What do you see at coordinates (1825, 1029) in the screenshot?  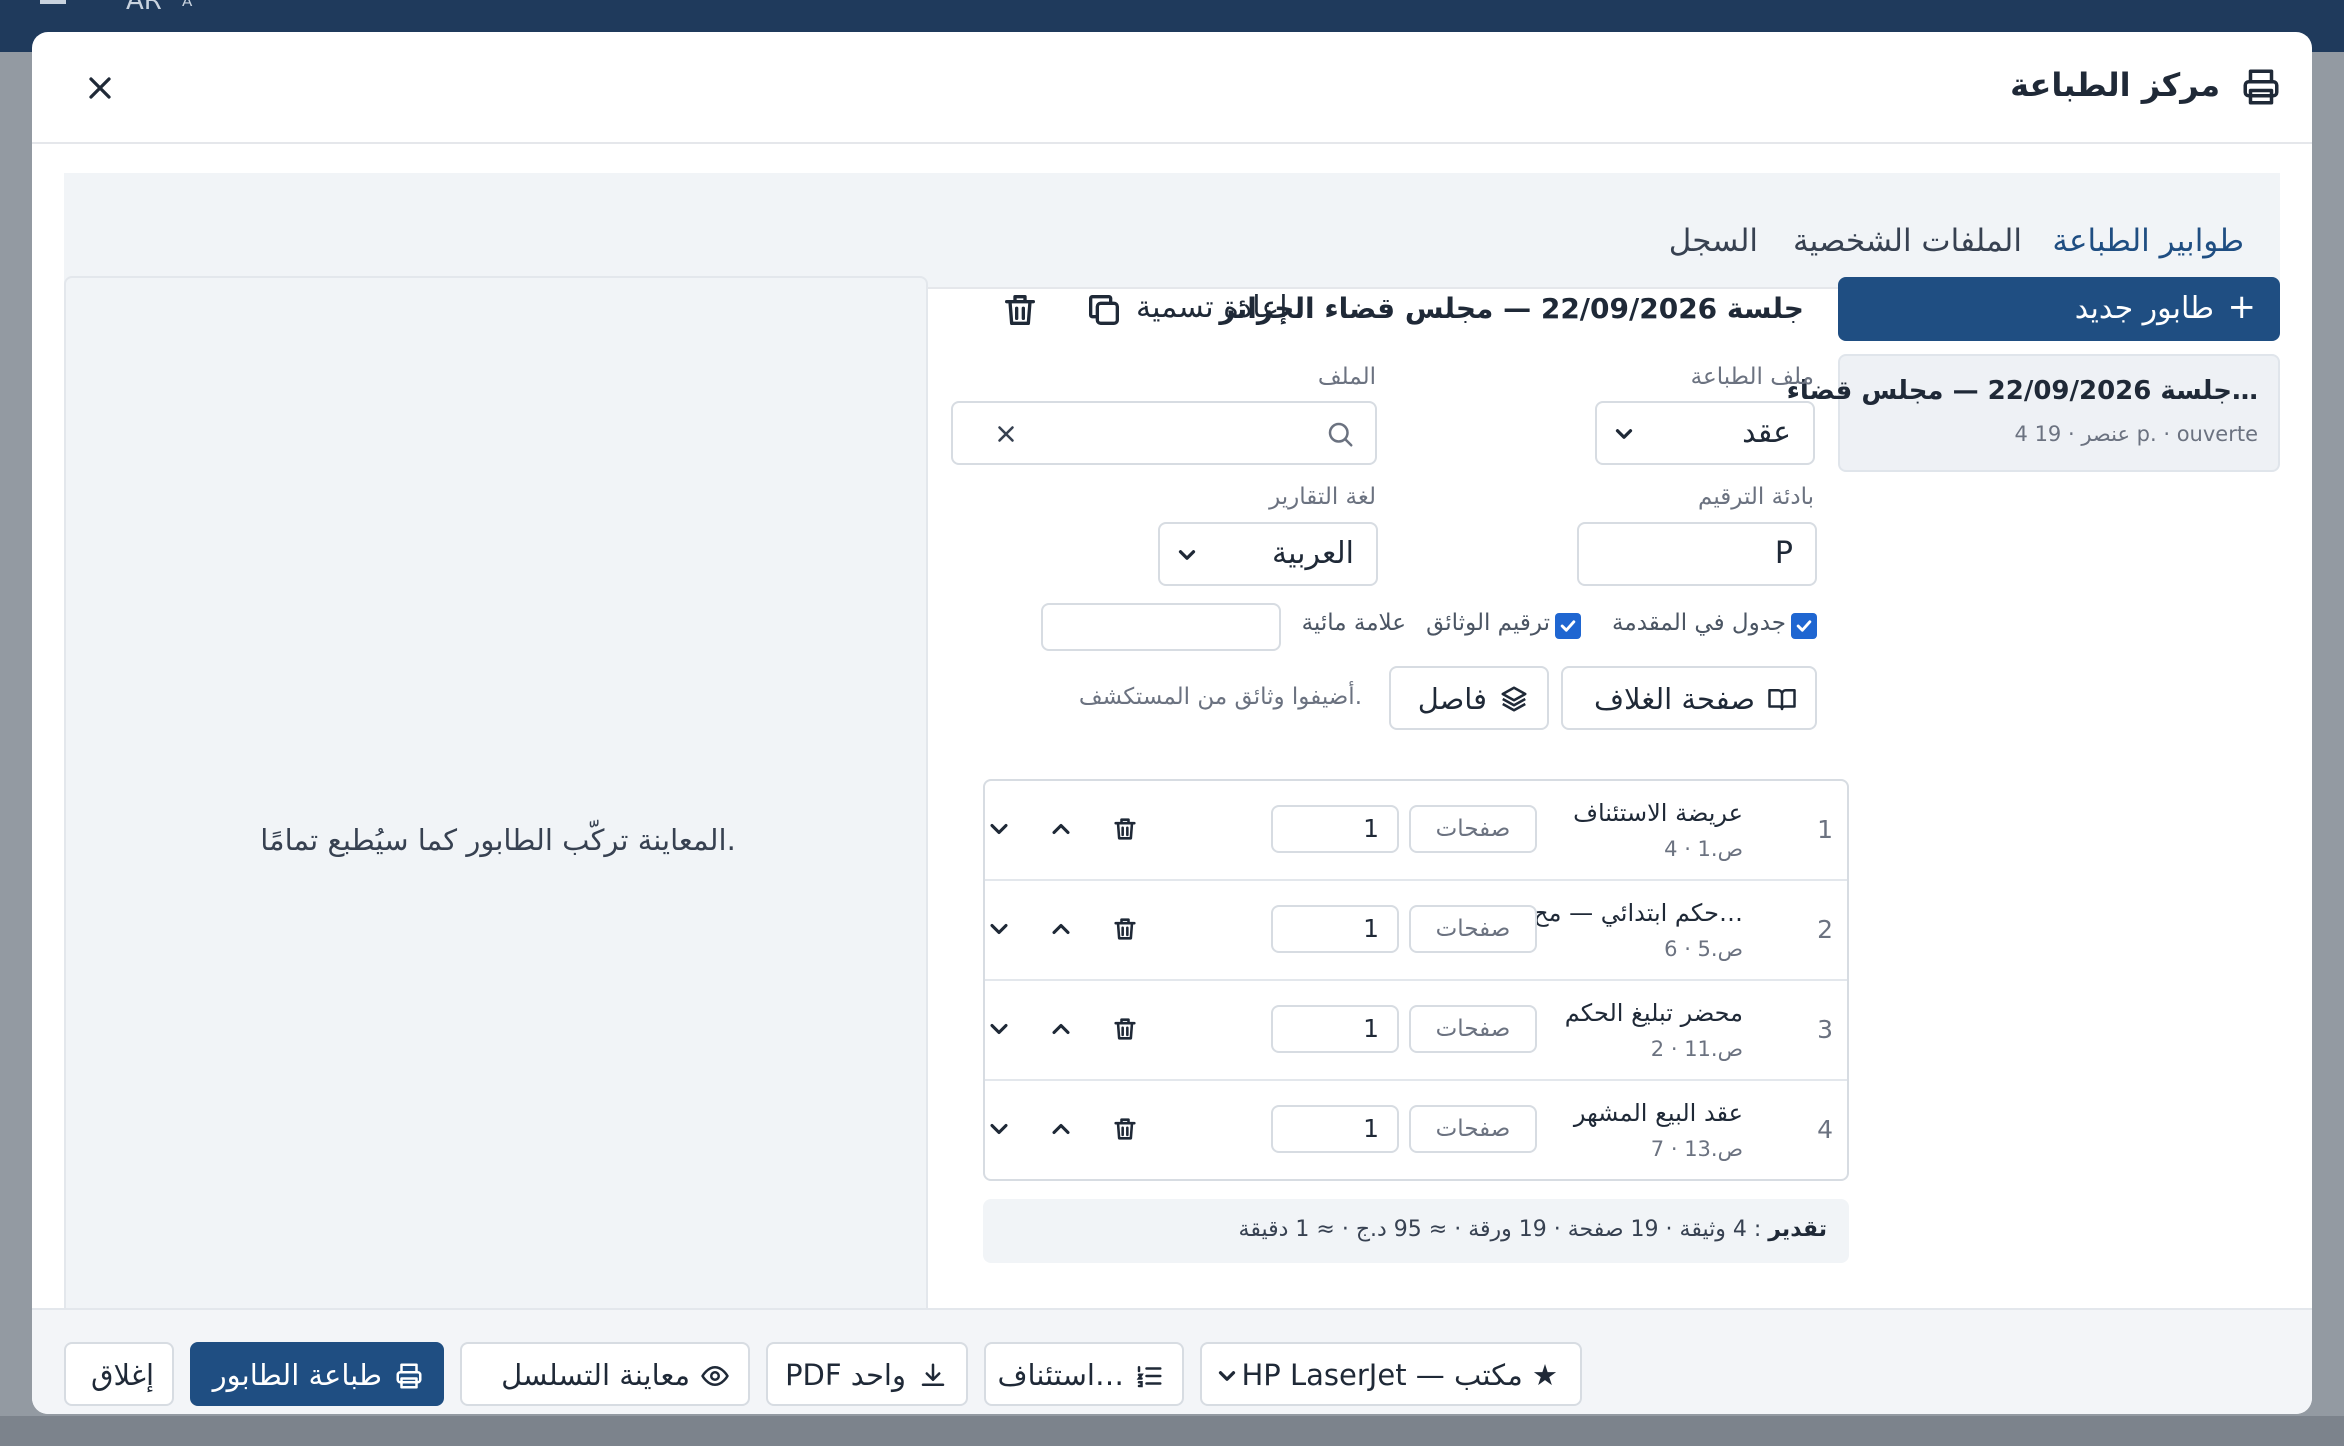 I see `document-index: 3` at bounding box center [1825, 1029].